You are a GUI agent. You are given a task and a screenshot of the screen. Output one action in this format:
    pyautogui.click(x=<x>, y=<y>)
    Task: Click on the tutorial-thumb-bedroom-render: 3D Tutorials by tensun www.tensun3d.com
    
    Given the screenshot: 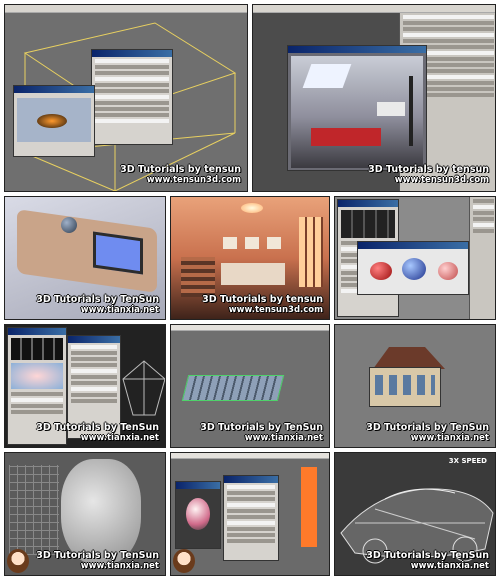 What is the action you would take?
    pyautogui.click(x=250, y=258)
    